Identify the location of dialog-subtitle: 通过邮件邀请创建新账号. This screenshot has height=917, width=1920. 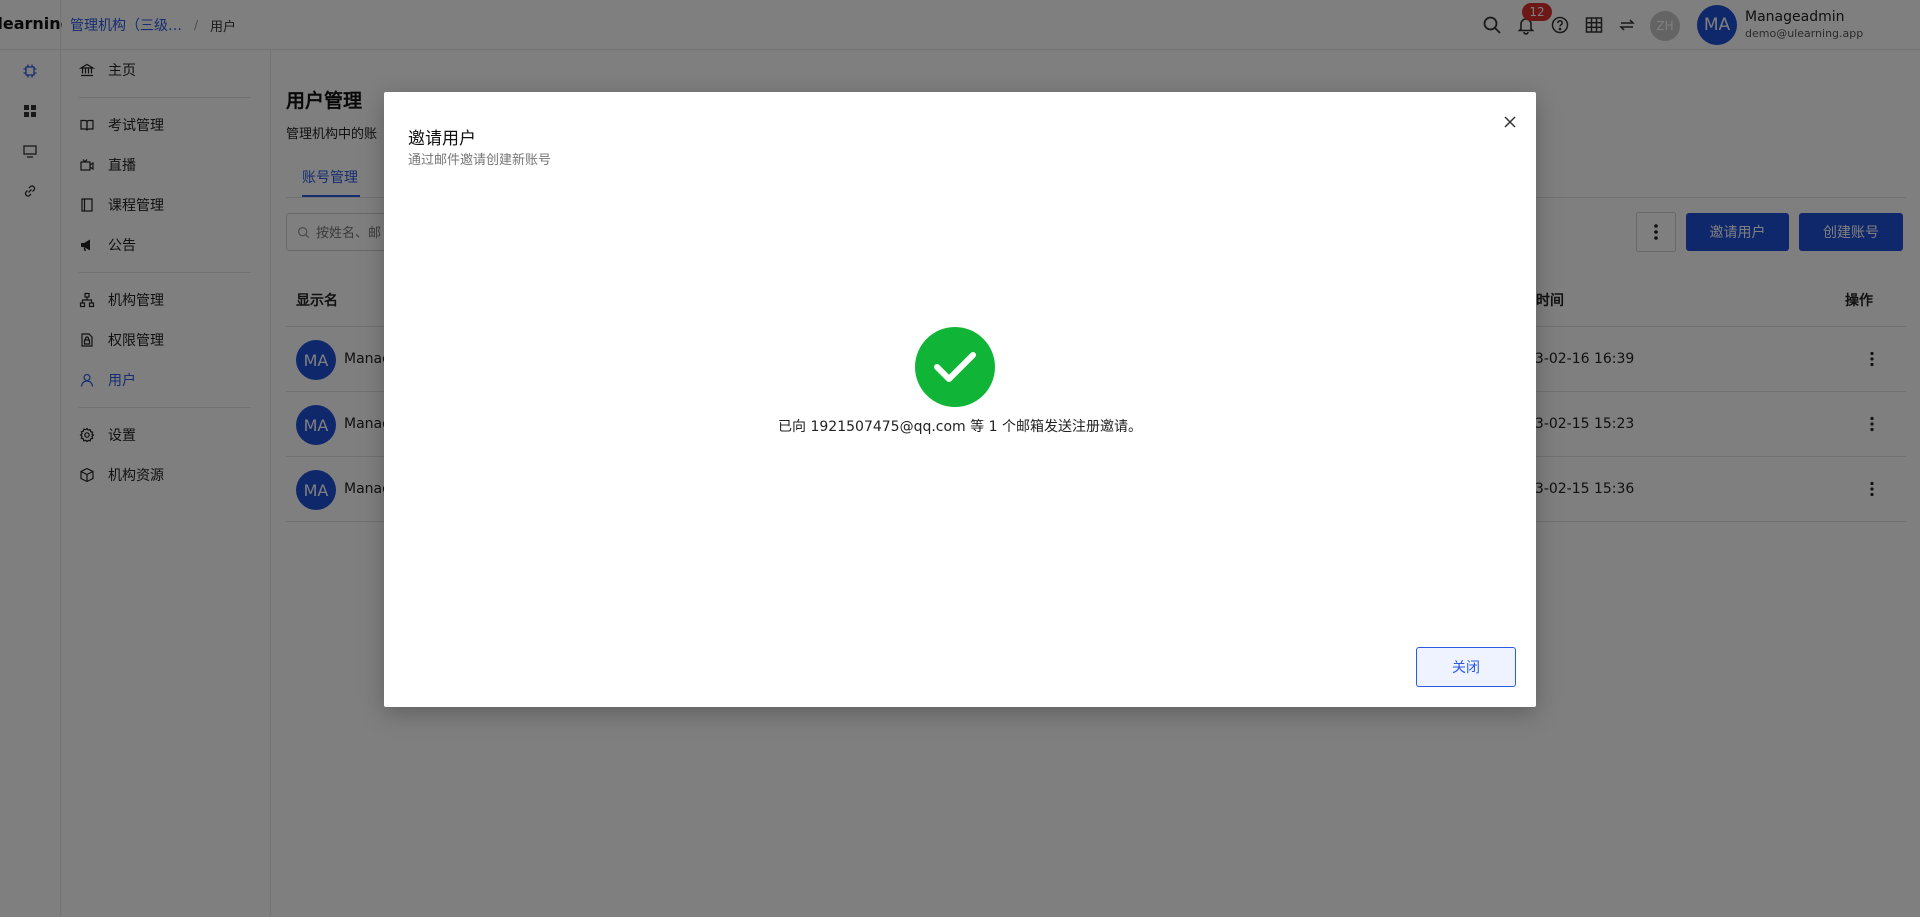
(480, 160).